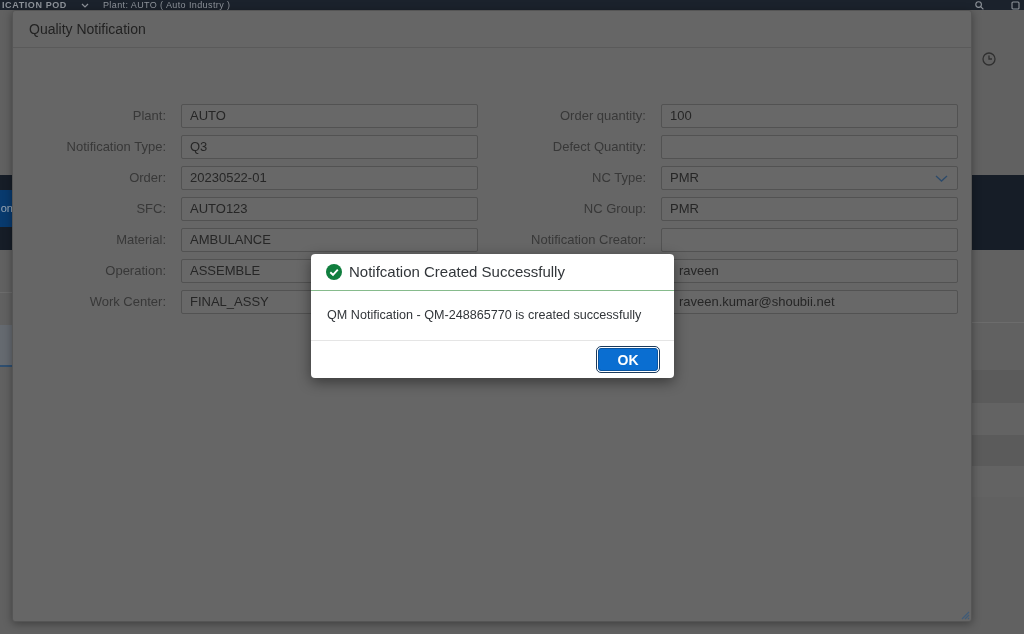 Image resolution: width=1024 pixels, height=634 pixels. What do you see at coordinates (1015, 5) in the screenshot?
I see `square-icon` at bounding box center [1015, 5].